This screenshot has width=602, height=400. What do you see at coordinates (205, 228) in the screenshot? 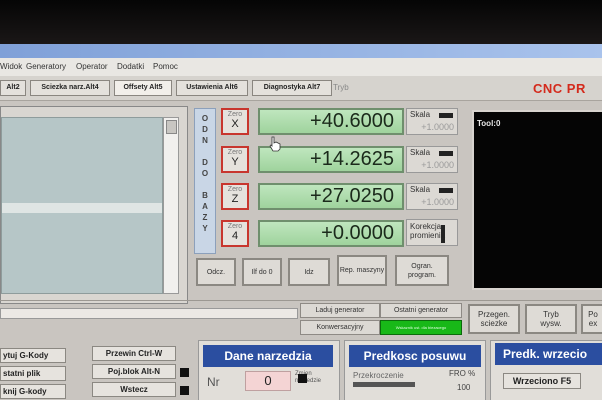
I see `odn-letter: Y` at bounding box center [205, 228].